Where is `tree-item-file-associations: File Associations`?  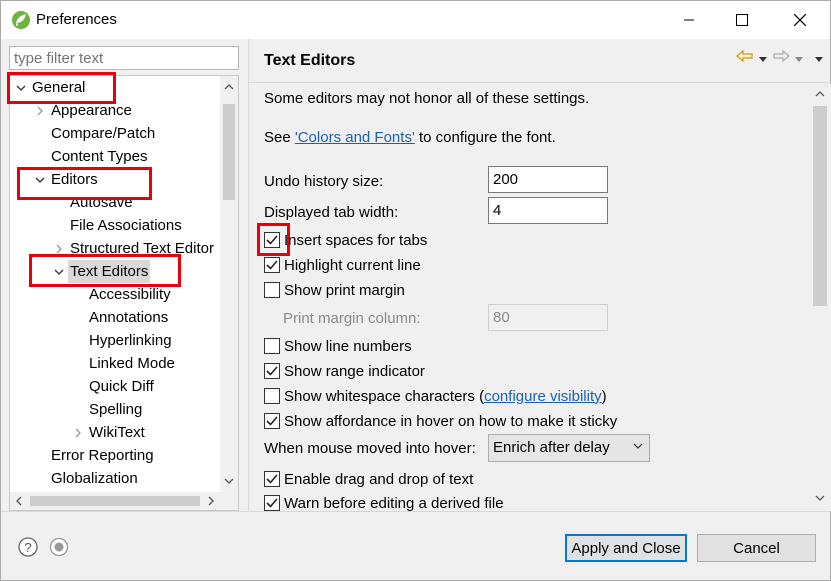
tree-item-file-associations: File Associations is located at coordinates (115, 225).